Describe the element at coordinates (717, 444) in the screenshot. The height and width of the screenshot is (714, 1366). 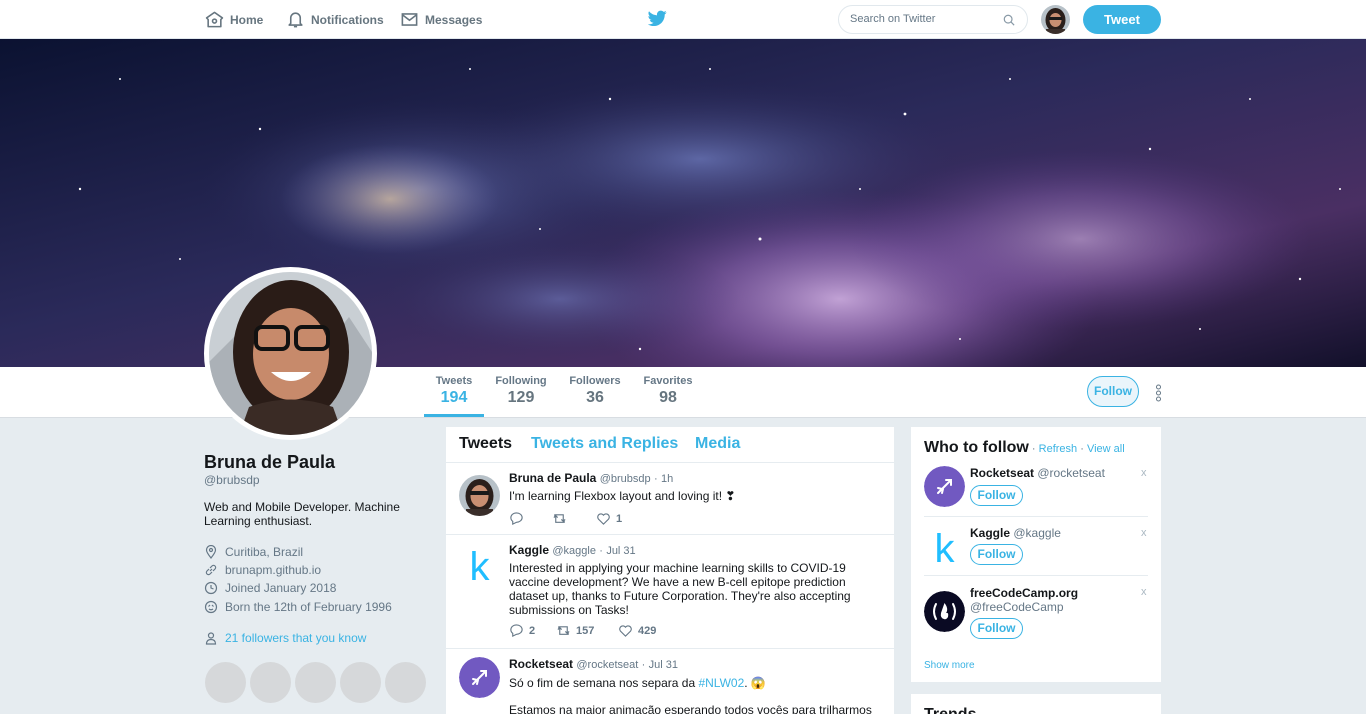
I see `tab-media: Media` at that location.